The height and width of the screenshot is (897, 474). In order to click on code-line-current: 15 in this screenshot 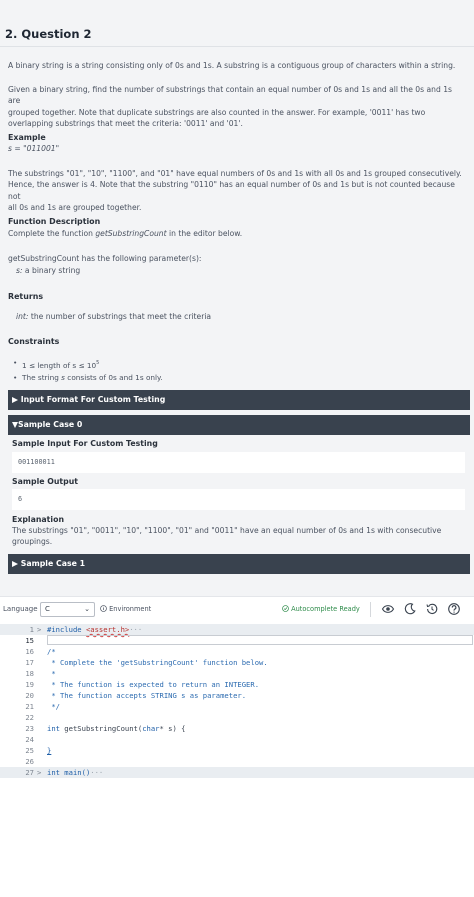, I will do `click(237, 640)`.